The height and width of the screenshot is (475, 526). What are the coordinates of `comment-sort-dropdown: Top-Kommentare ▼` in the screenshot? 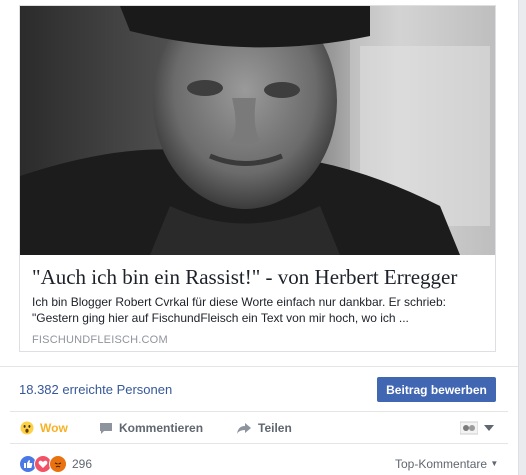 It's located at (446, 464).